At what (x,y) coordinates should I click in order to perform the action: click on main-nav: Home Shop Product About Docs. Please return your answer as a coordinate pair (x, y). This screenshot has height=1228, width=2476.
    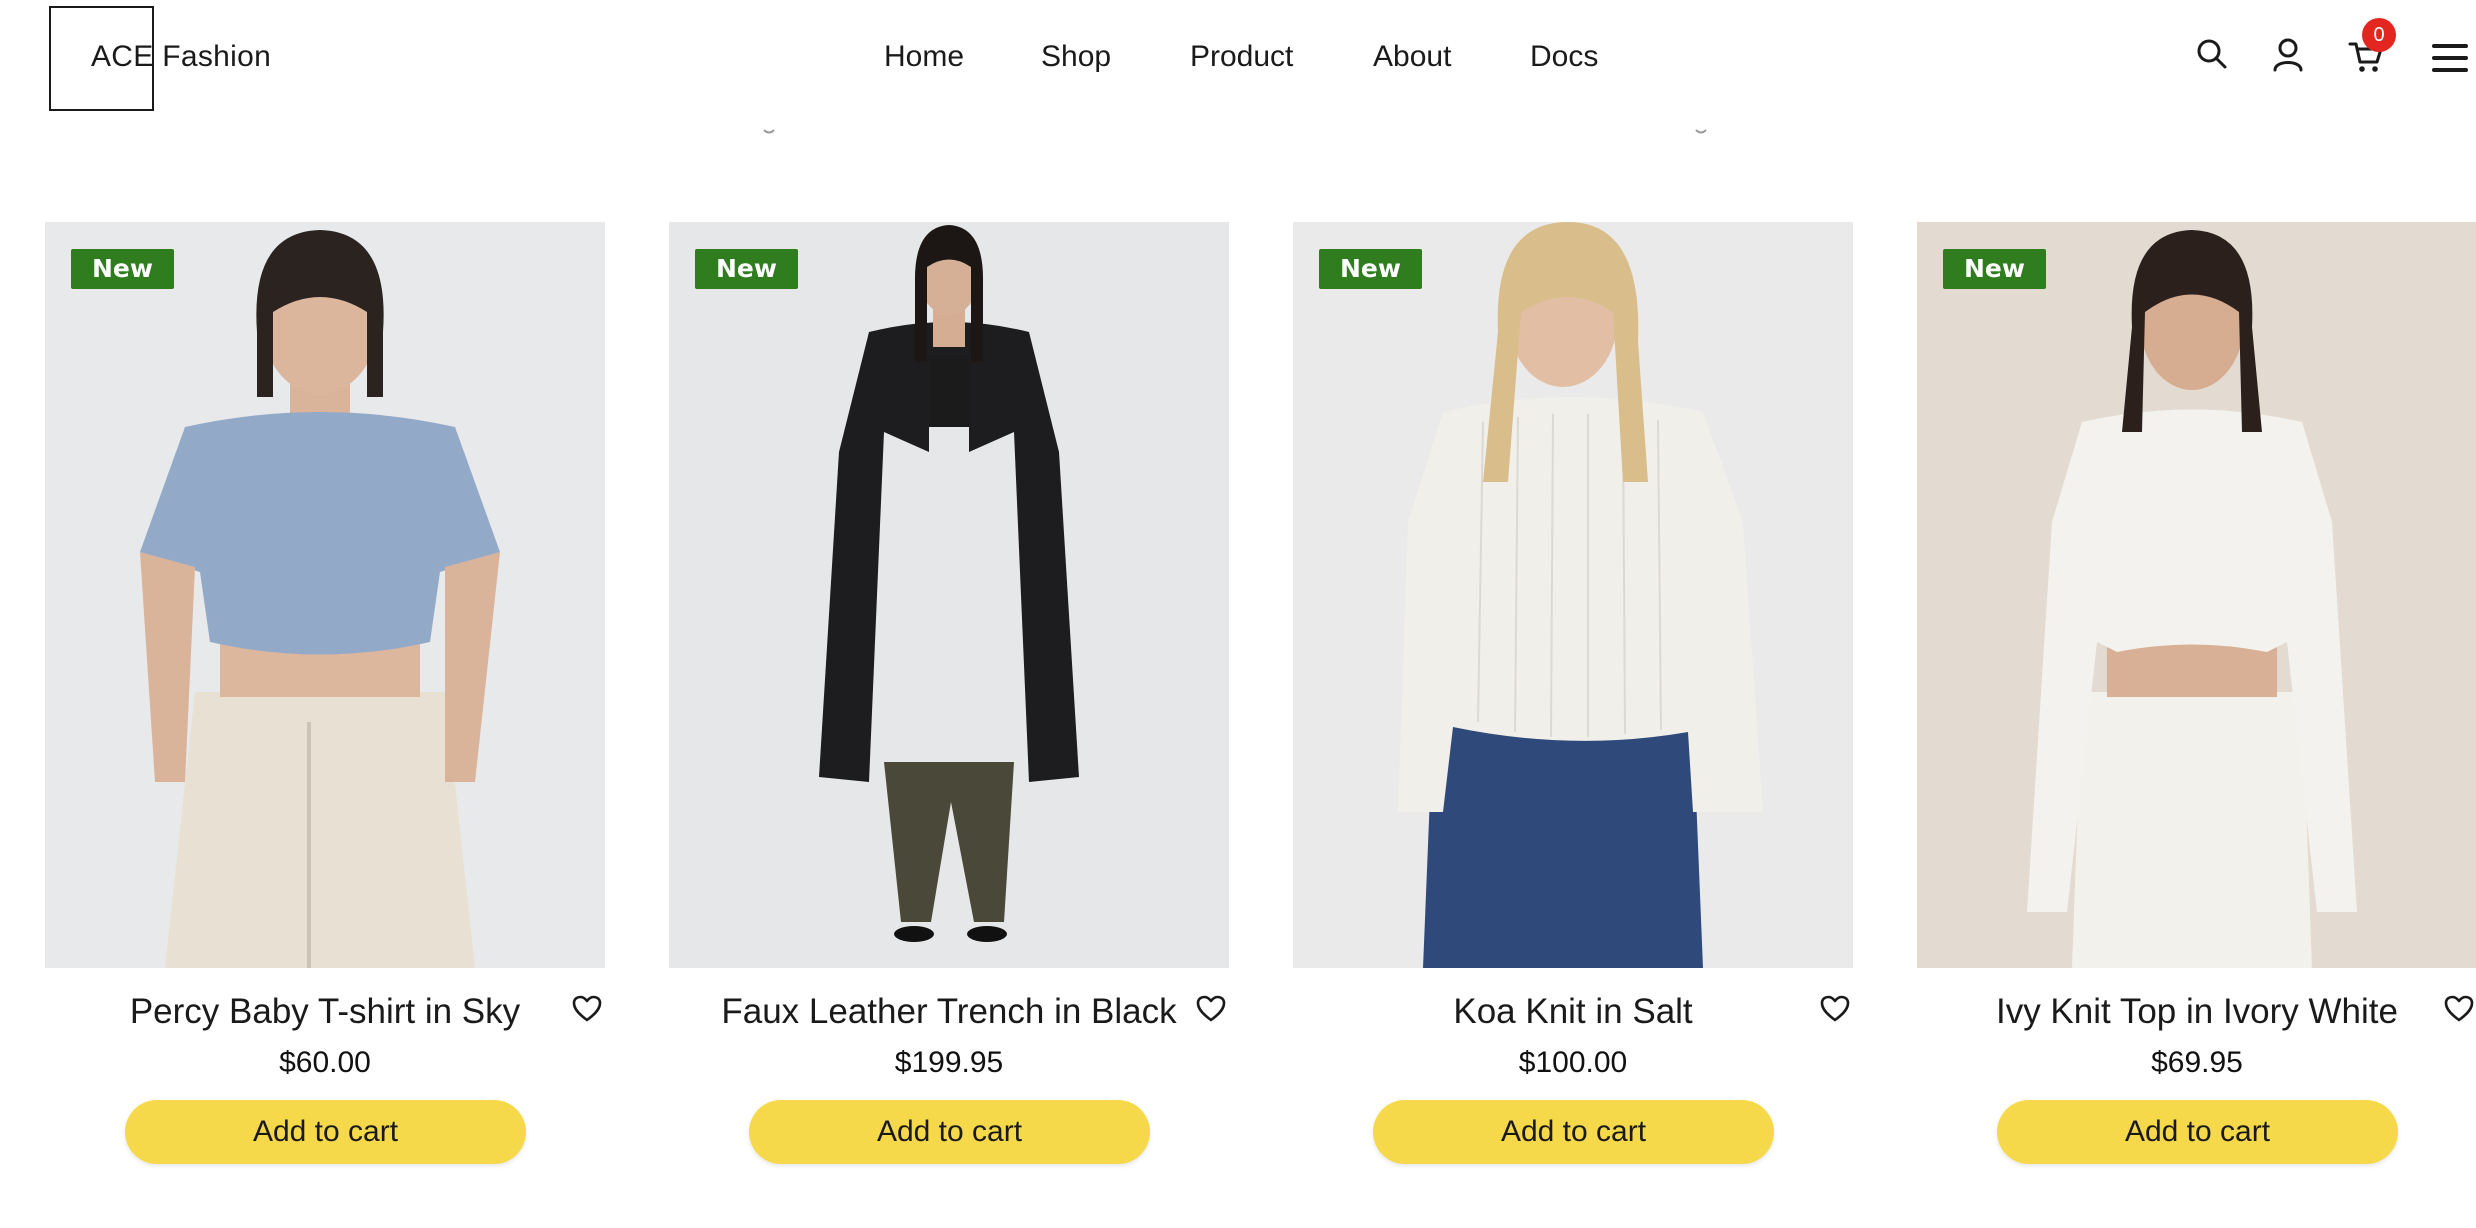
    Looking at the image, I should click on (1238, 60).